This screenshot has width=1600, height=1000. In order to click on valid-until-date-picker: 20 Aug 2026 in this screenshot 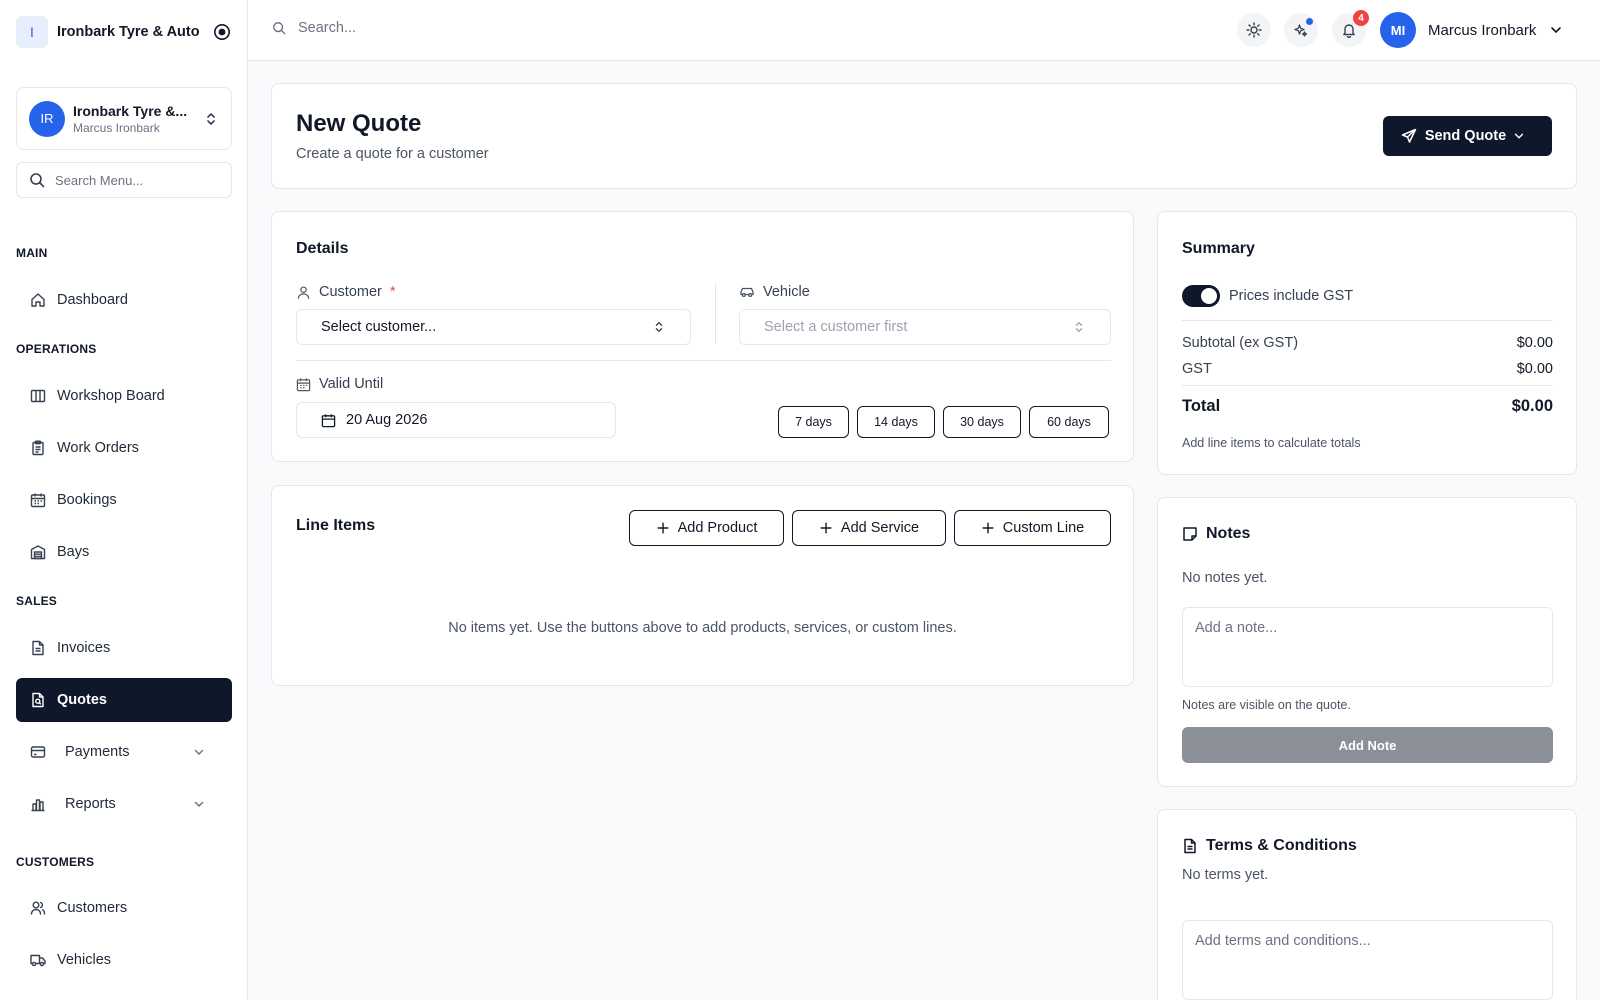, I will do `click(456, 420)`.